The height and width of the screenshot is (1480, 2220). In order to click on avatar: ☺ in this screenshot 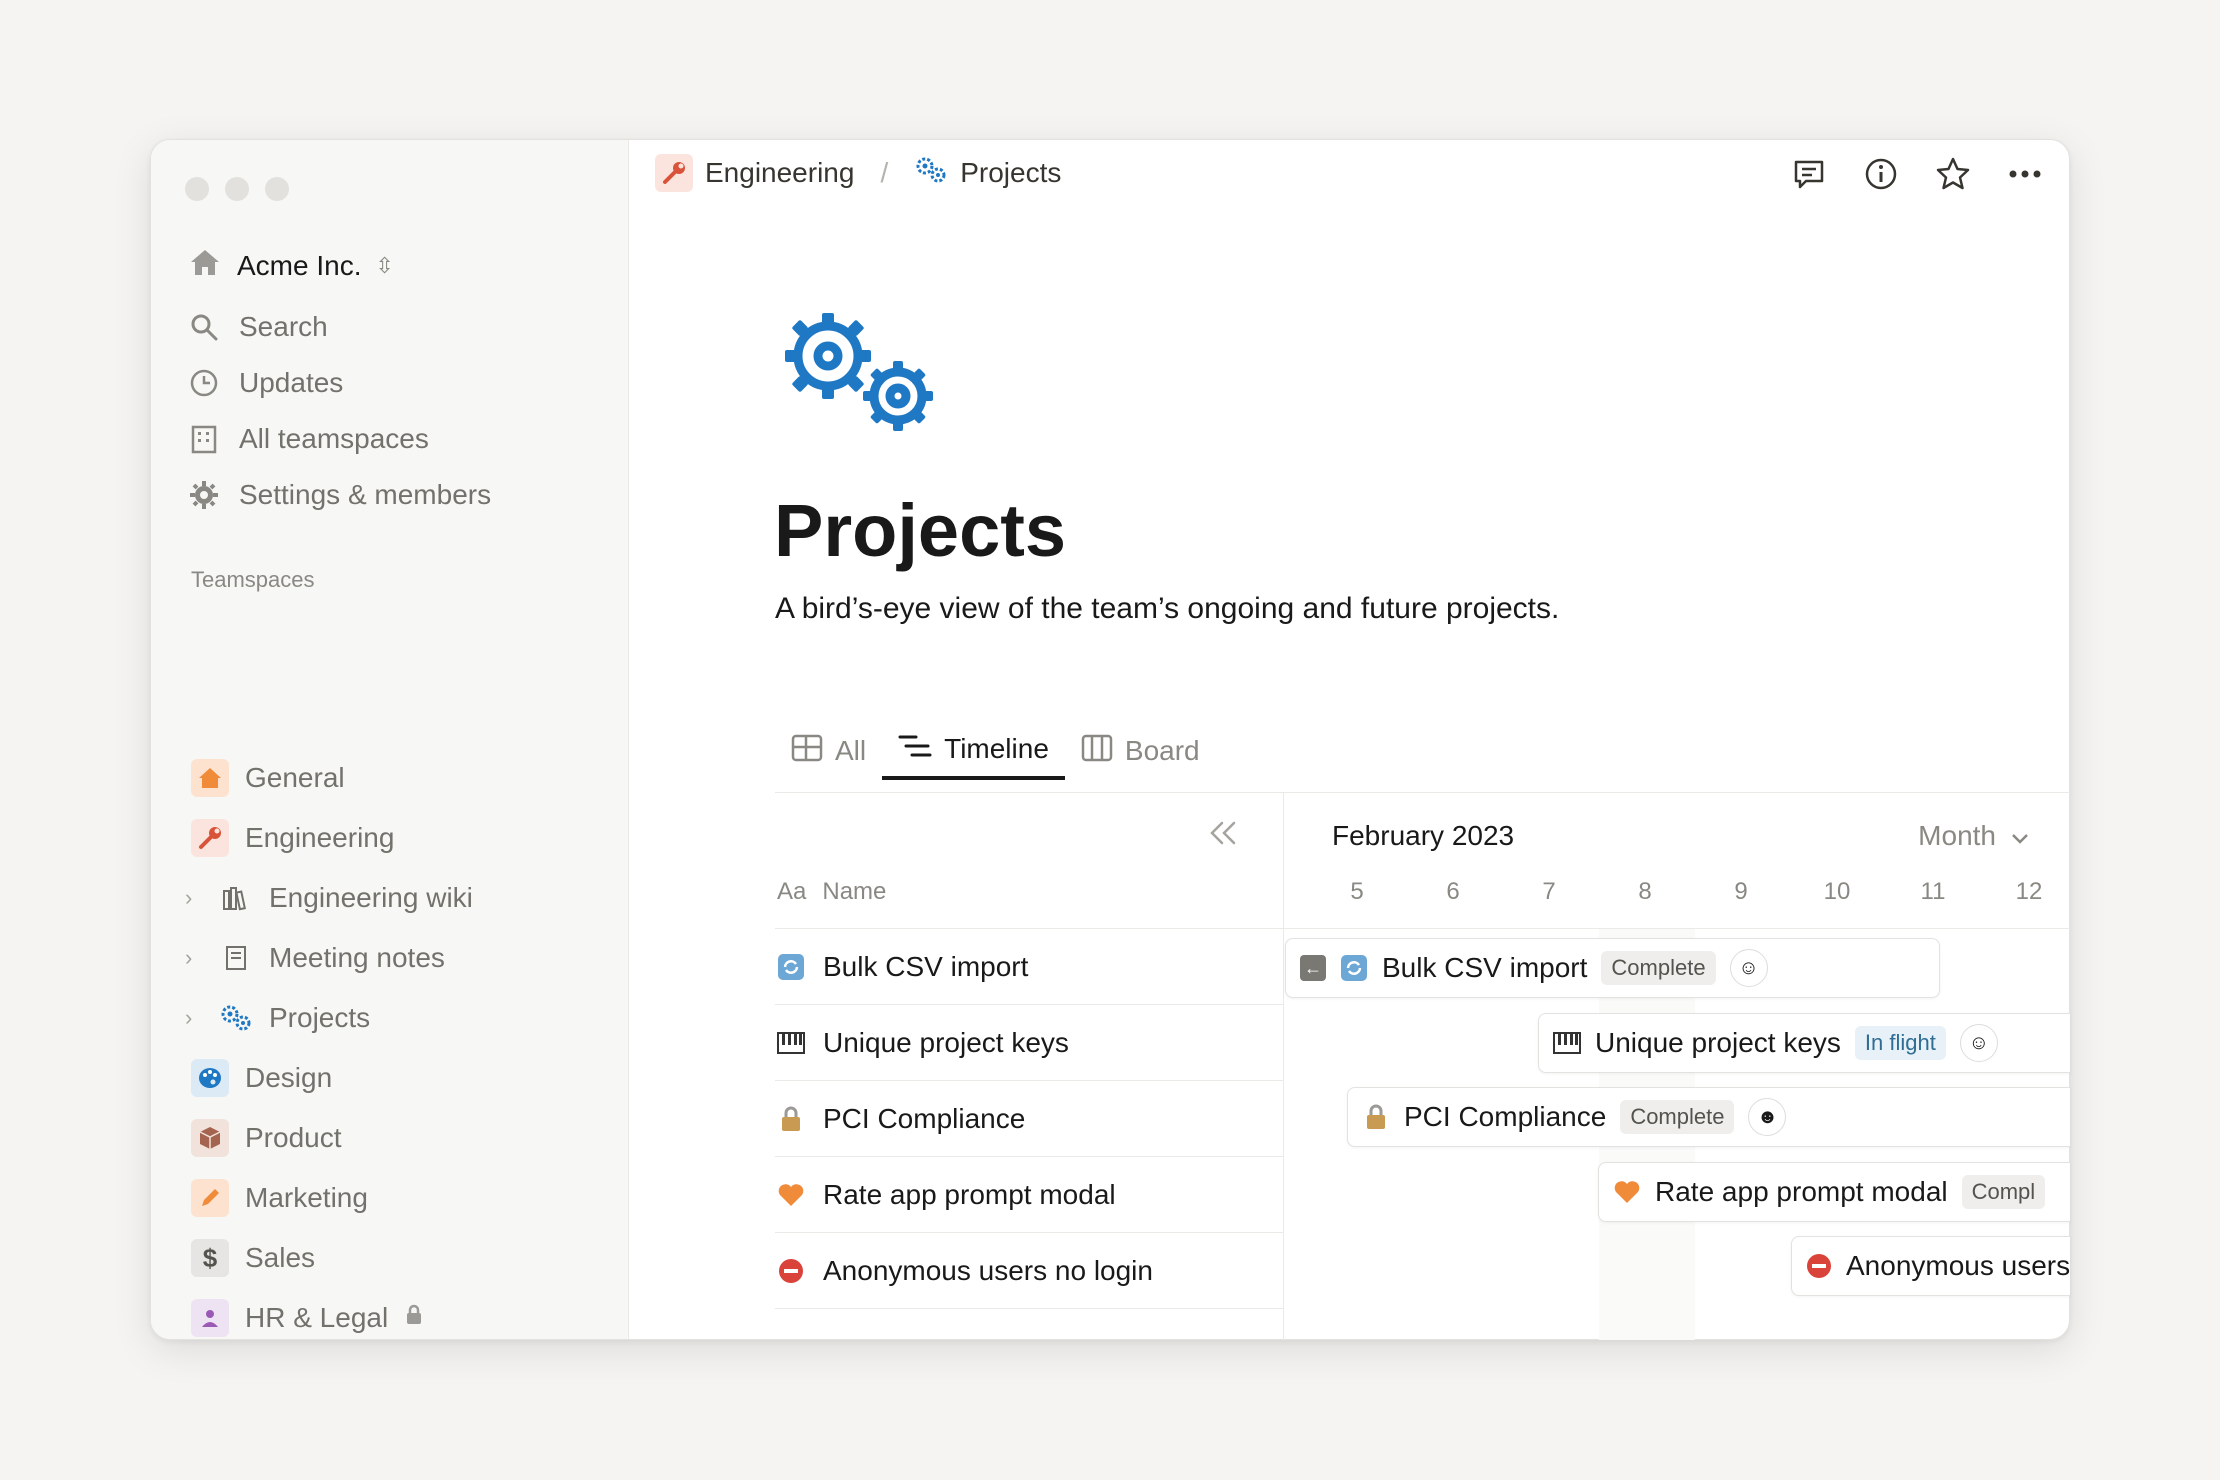, I will do `click(1748, 968)`.